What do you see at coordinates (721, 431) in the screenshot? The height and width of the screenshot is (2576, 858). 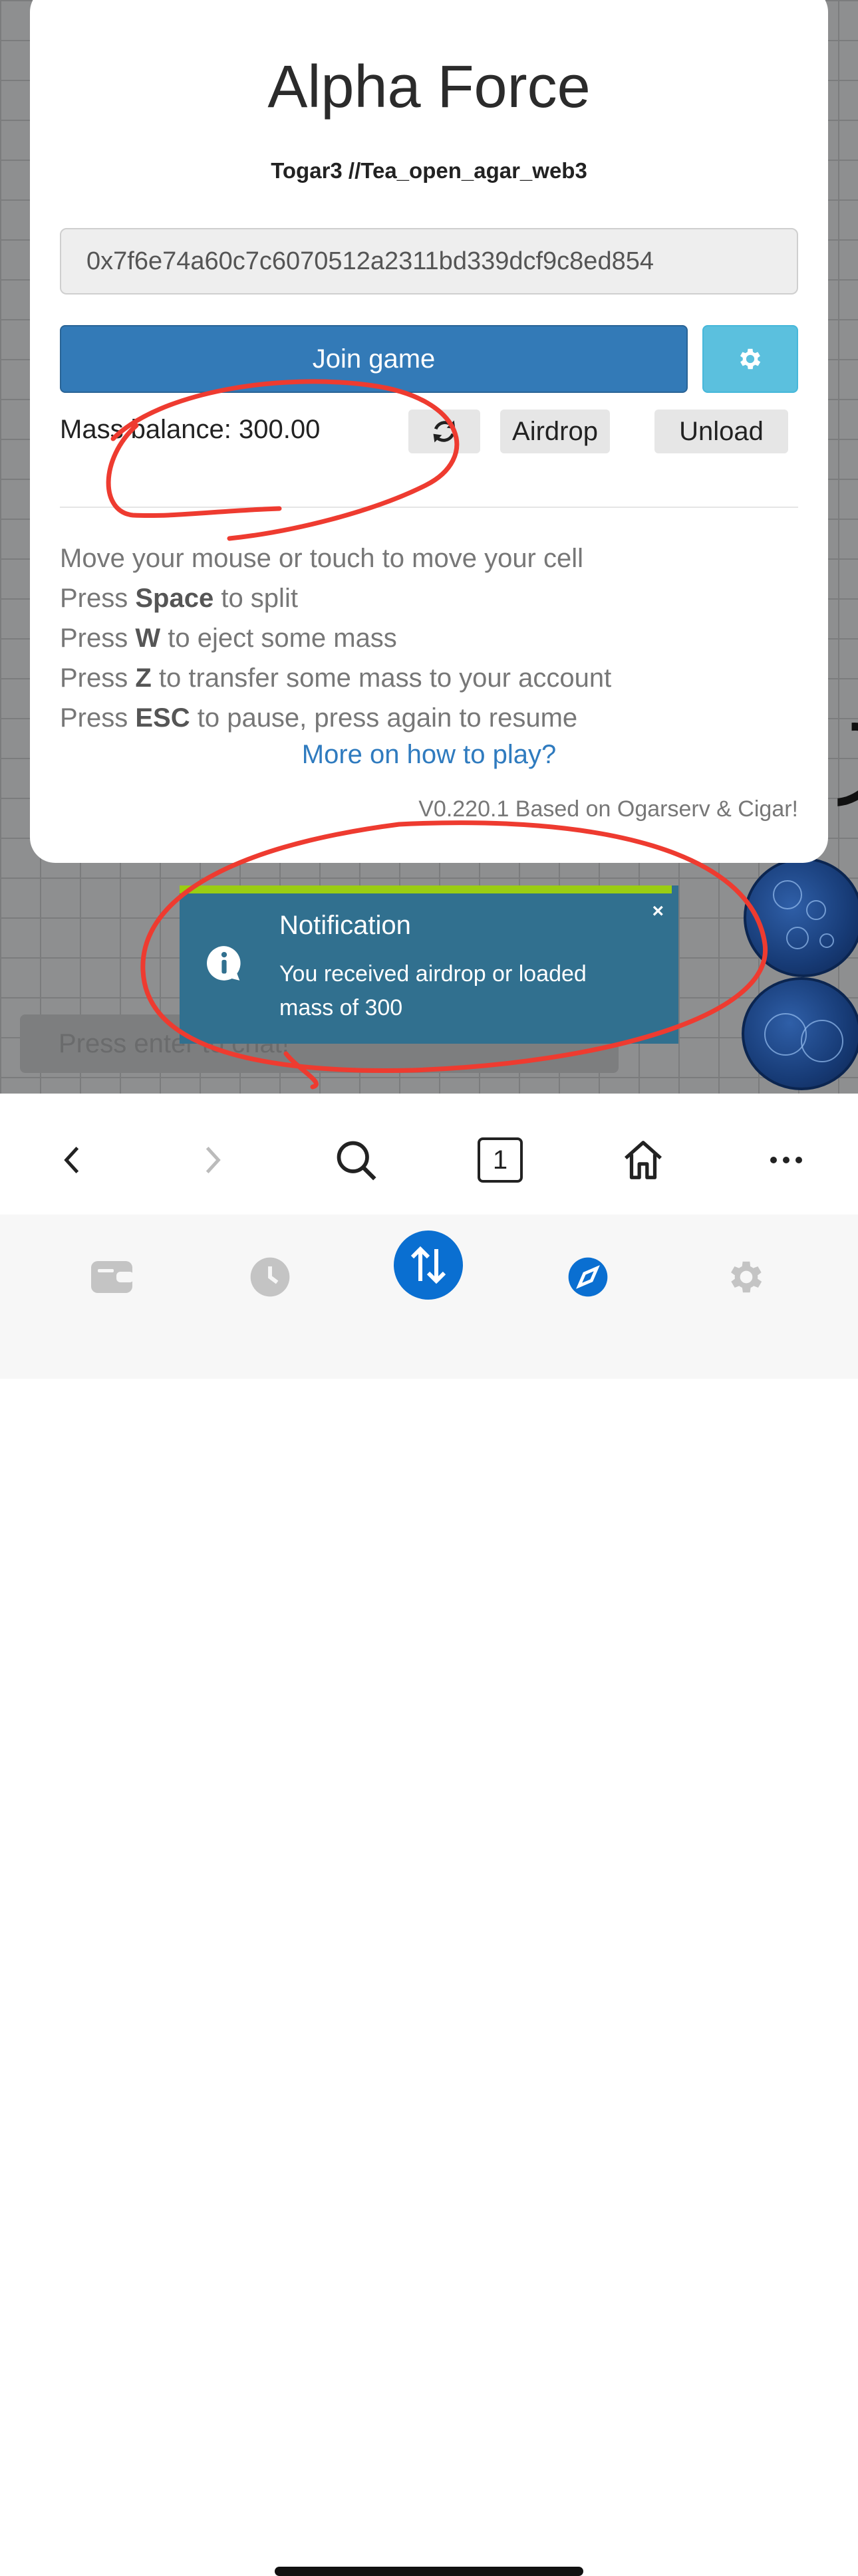 I see `unload-button: Unload` at bounding box center [721, 431].